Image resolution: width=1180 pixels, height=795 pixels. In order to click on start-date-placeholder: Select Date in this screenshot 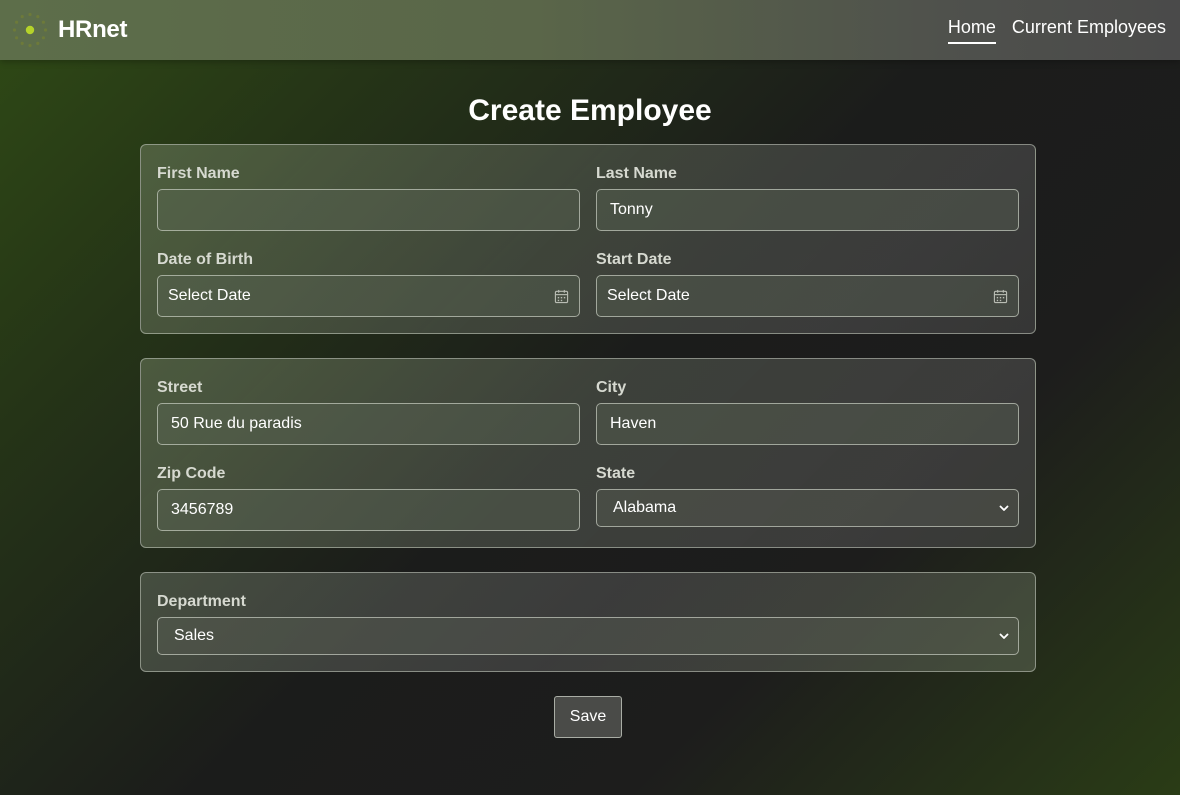, I will do `click(648, 295)`.